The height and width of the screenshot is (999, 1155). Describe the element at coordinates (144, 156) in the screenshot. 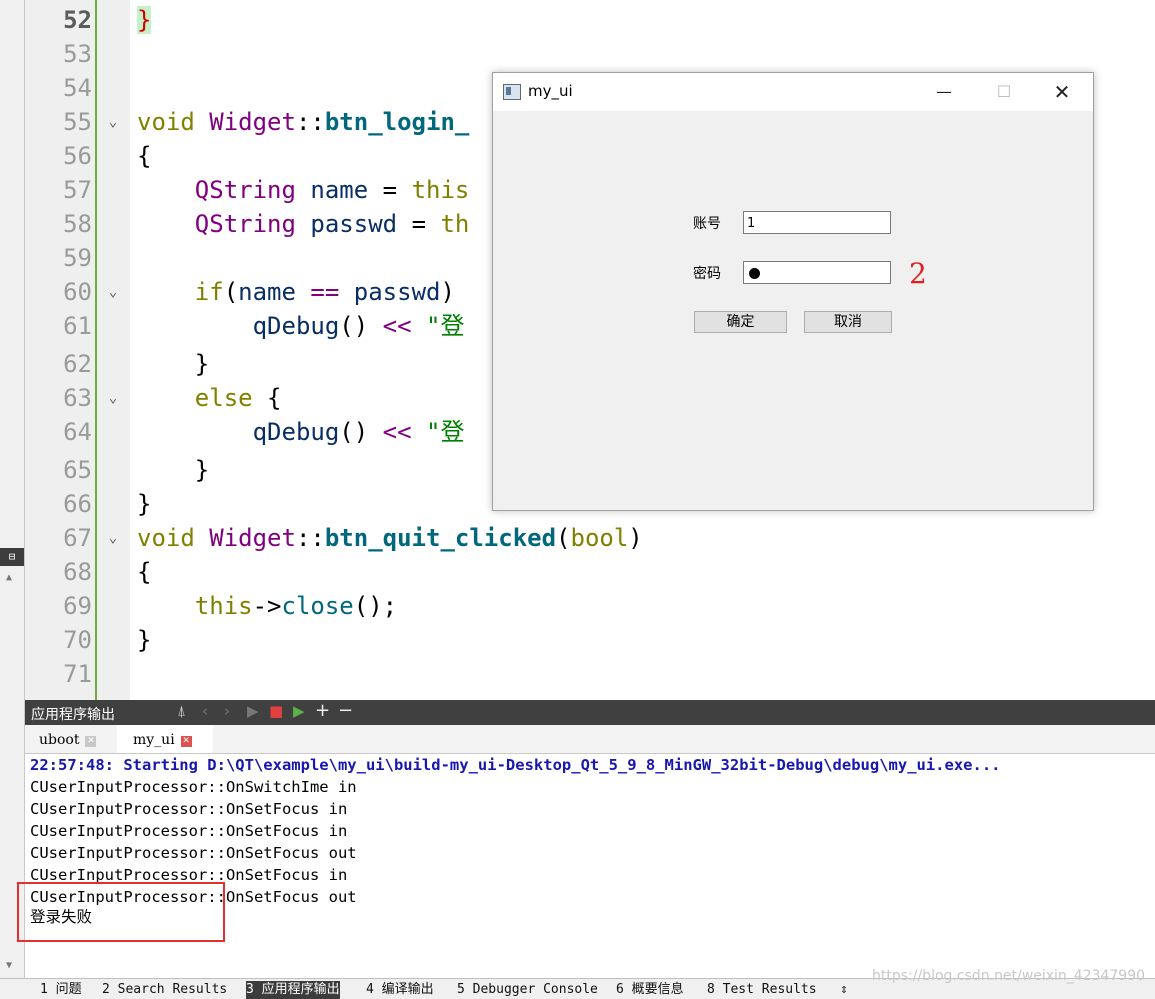

I see `code-line-56: {` at that location.